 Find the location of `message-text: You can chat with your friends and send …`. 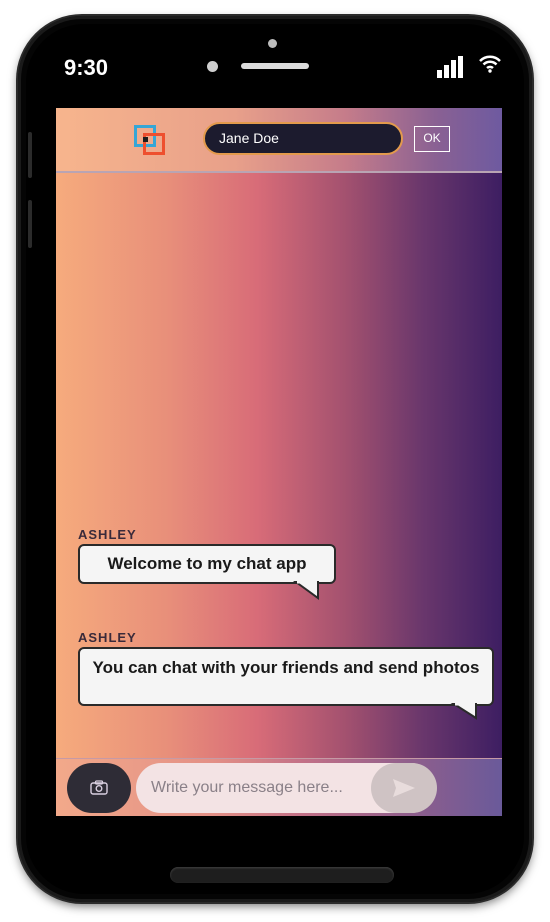

message-text: You can chat with your friends and send … is located at coordinates (286, 667).